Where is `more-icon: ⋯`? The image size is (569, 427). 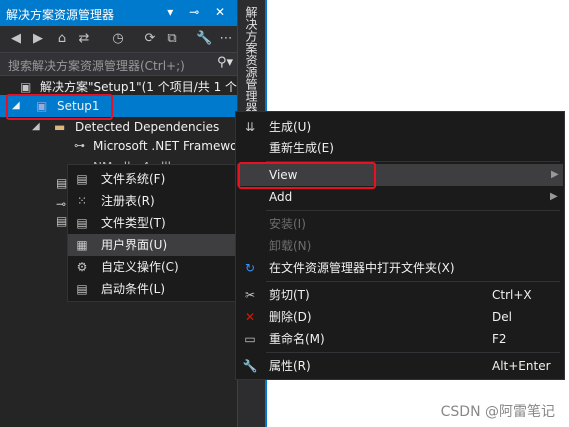 more-icon: ⋯ is located at coordinates (226, 39).